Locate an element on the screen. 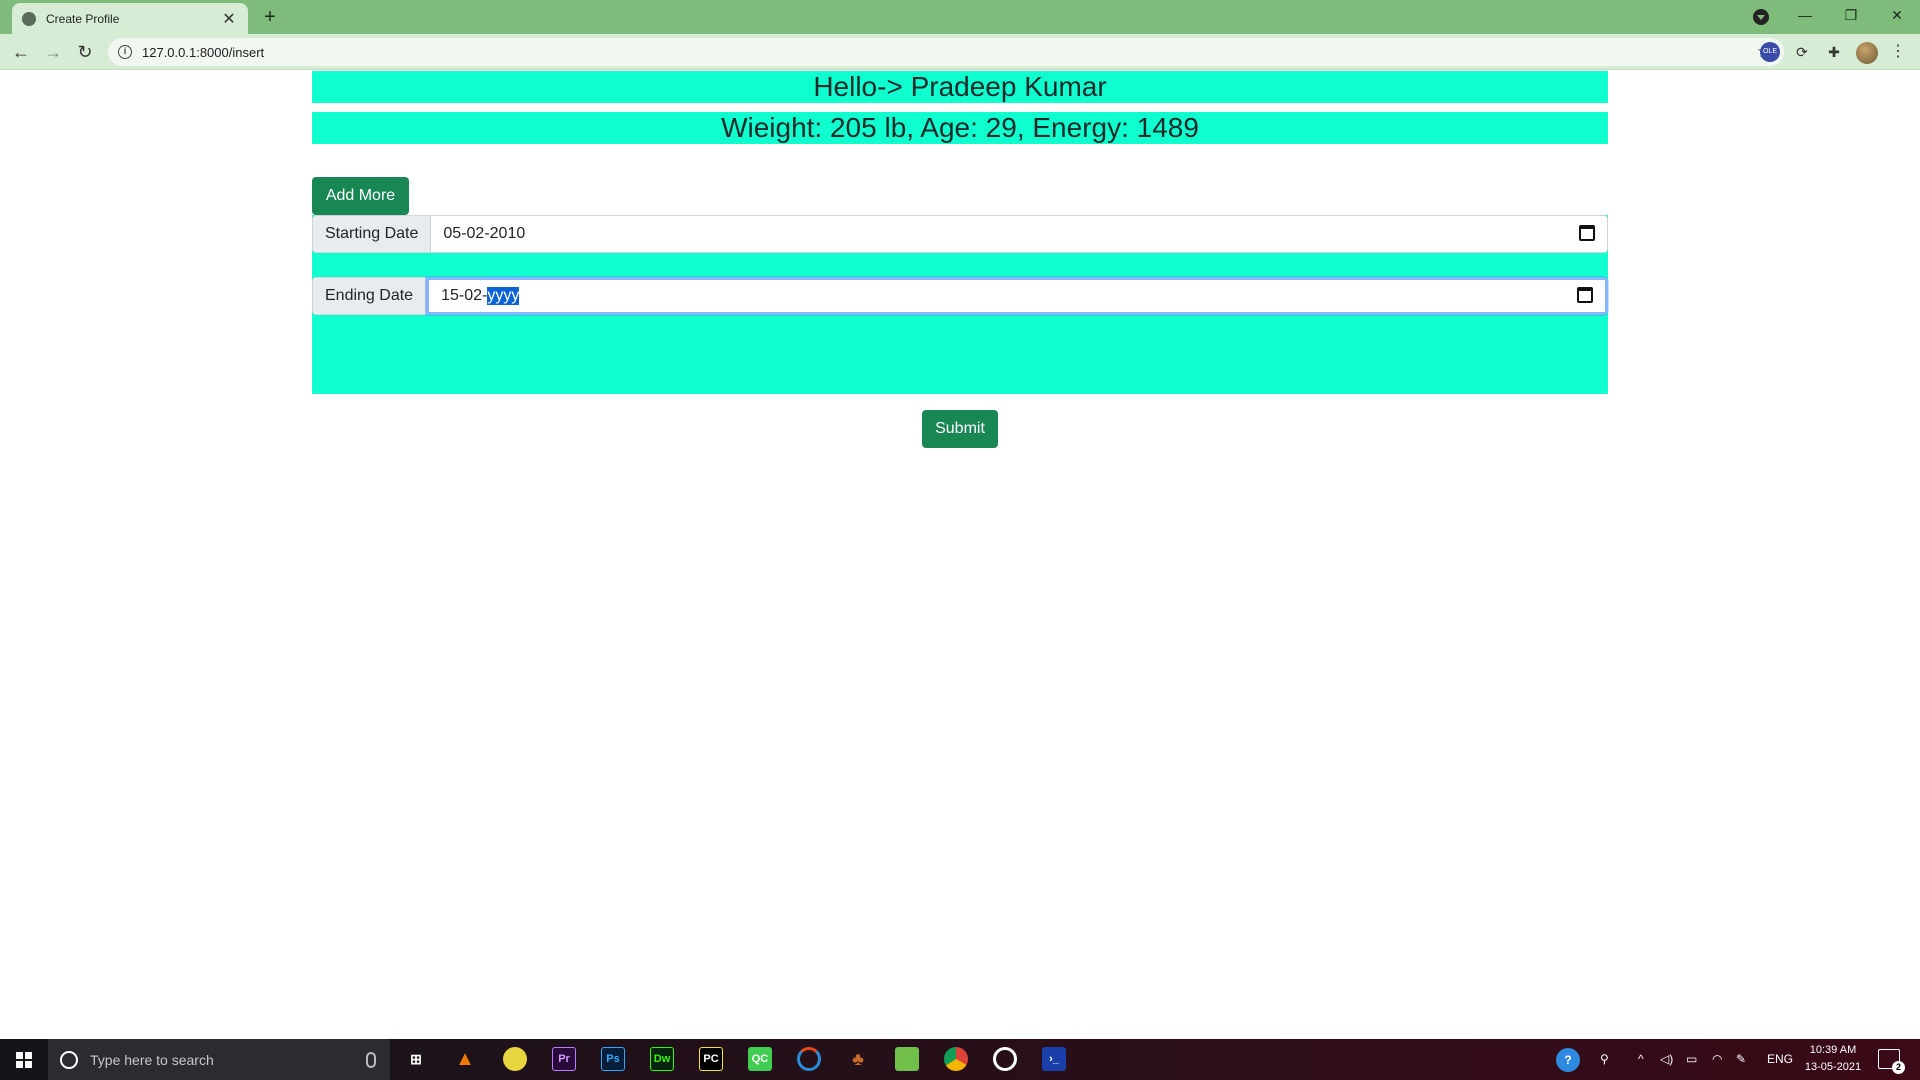 The width and height of the screenshot is (1920, 1080). windows-logo-icon is located at coordinates (24, 1060).